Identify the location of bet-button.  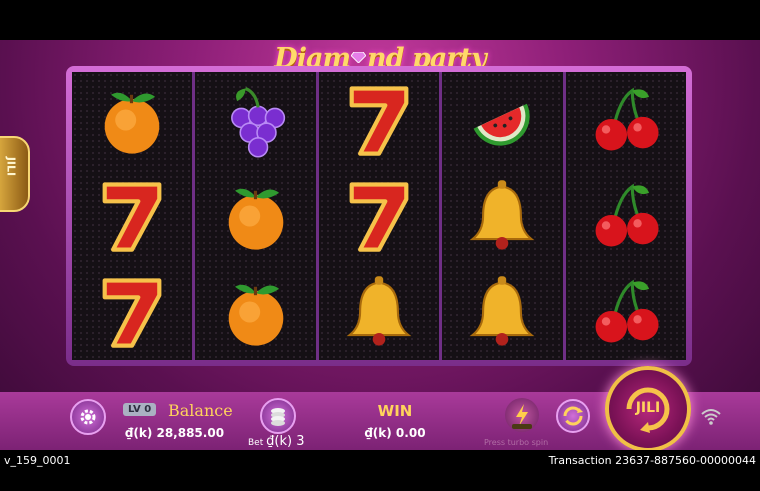
(278, 416).